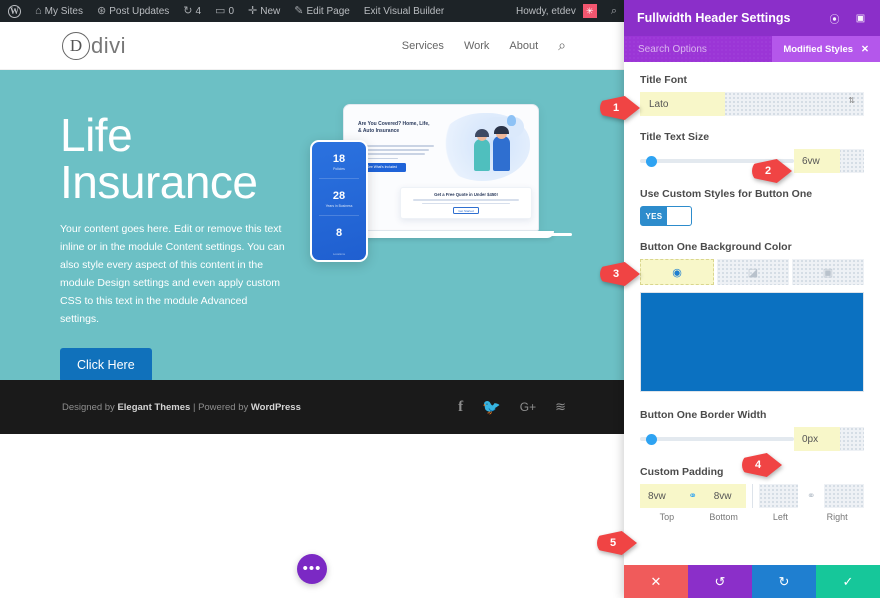  Describe the element at coordinates (616, 274) in the screenshot. I see `callout-marker-3-number: 3` at that location.